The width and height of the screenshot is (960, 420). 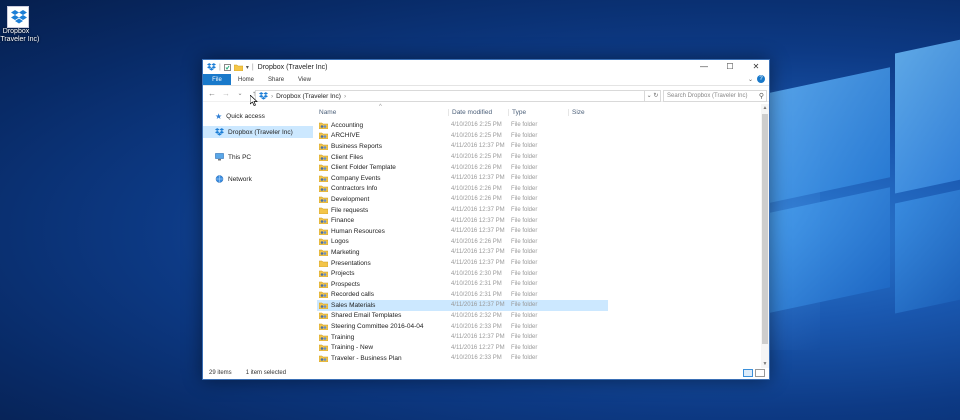 I want to click on breadcrumb-dropbox: Dropbox (Traveler Inc), so click(x=308, y=96).